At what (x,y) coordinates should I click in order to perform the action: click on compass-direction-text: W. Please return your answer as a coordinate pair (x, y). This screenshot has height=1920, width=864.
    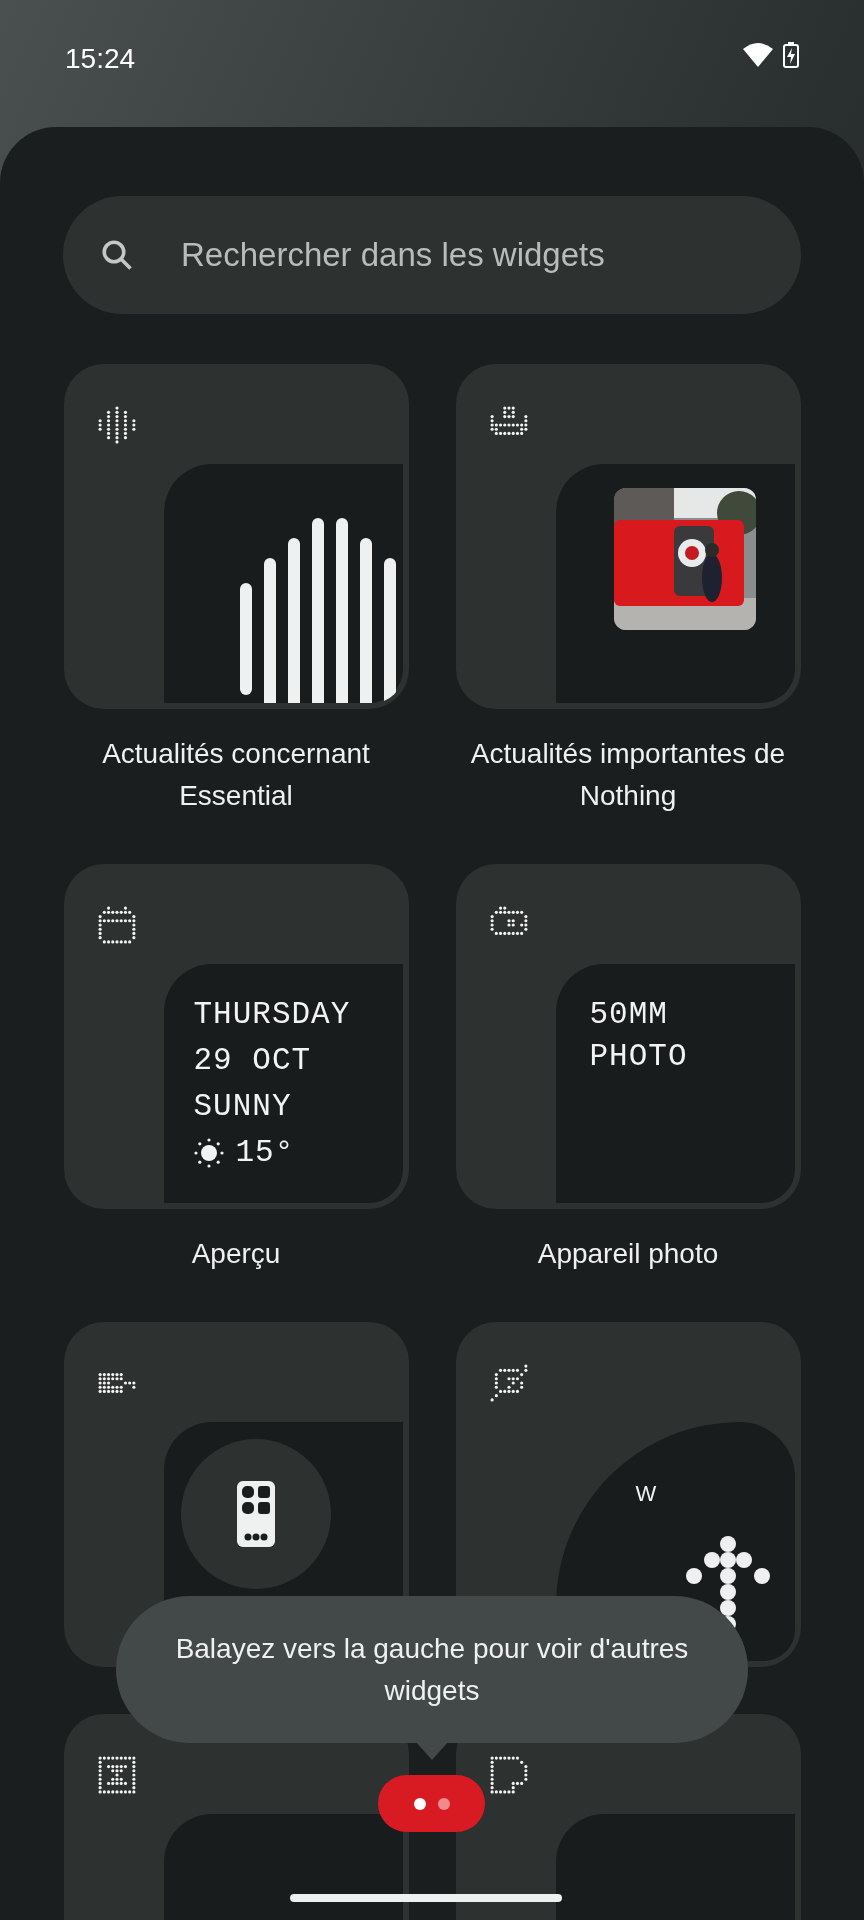
    Looking at the image, I should click on (646, 1493).